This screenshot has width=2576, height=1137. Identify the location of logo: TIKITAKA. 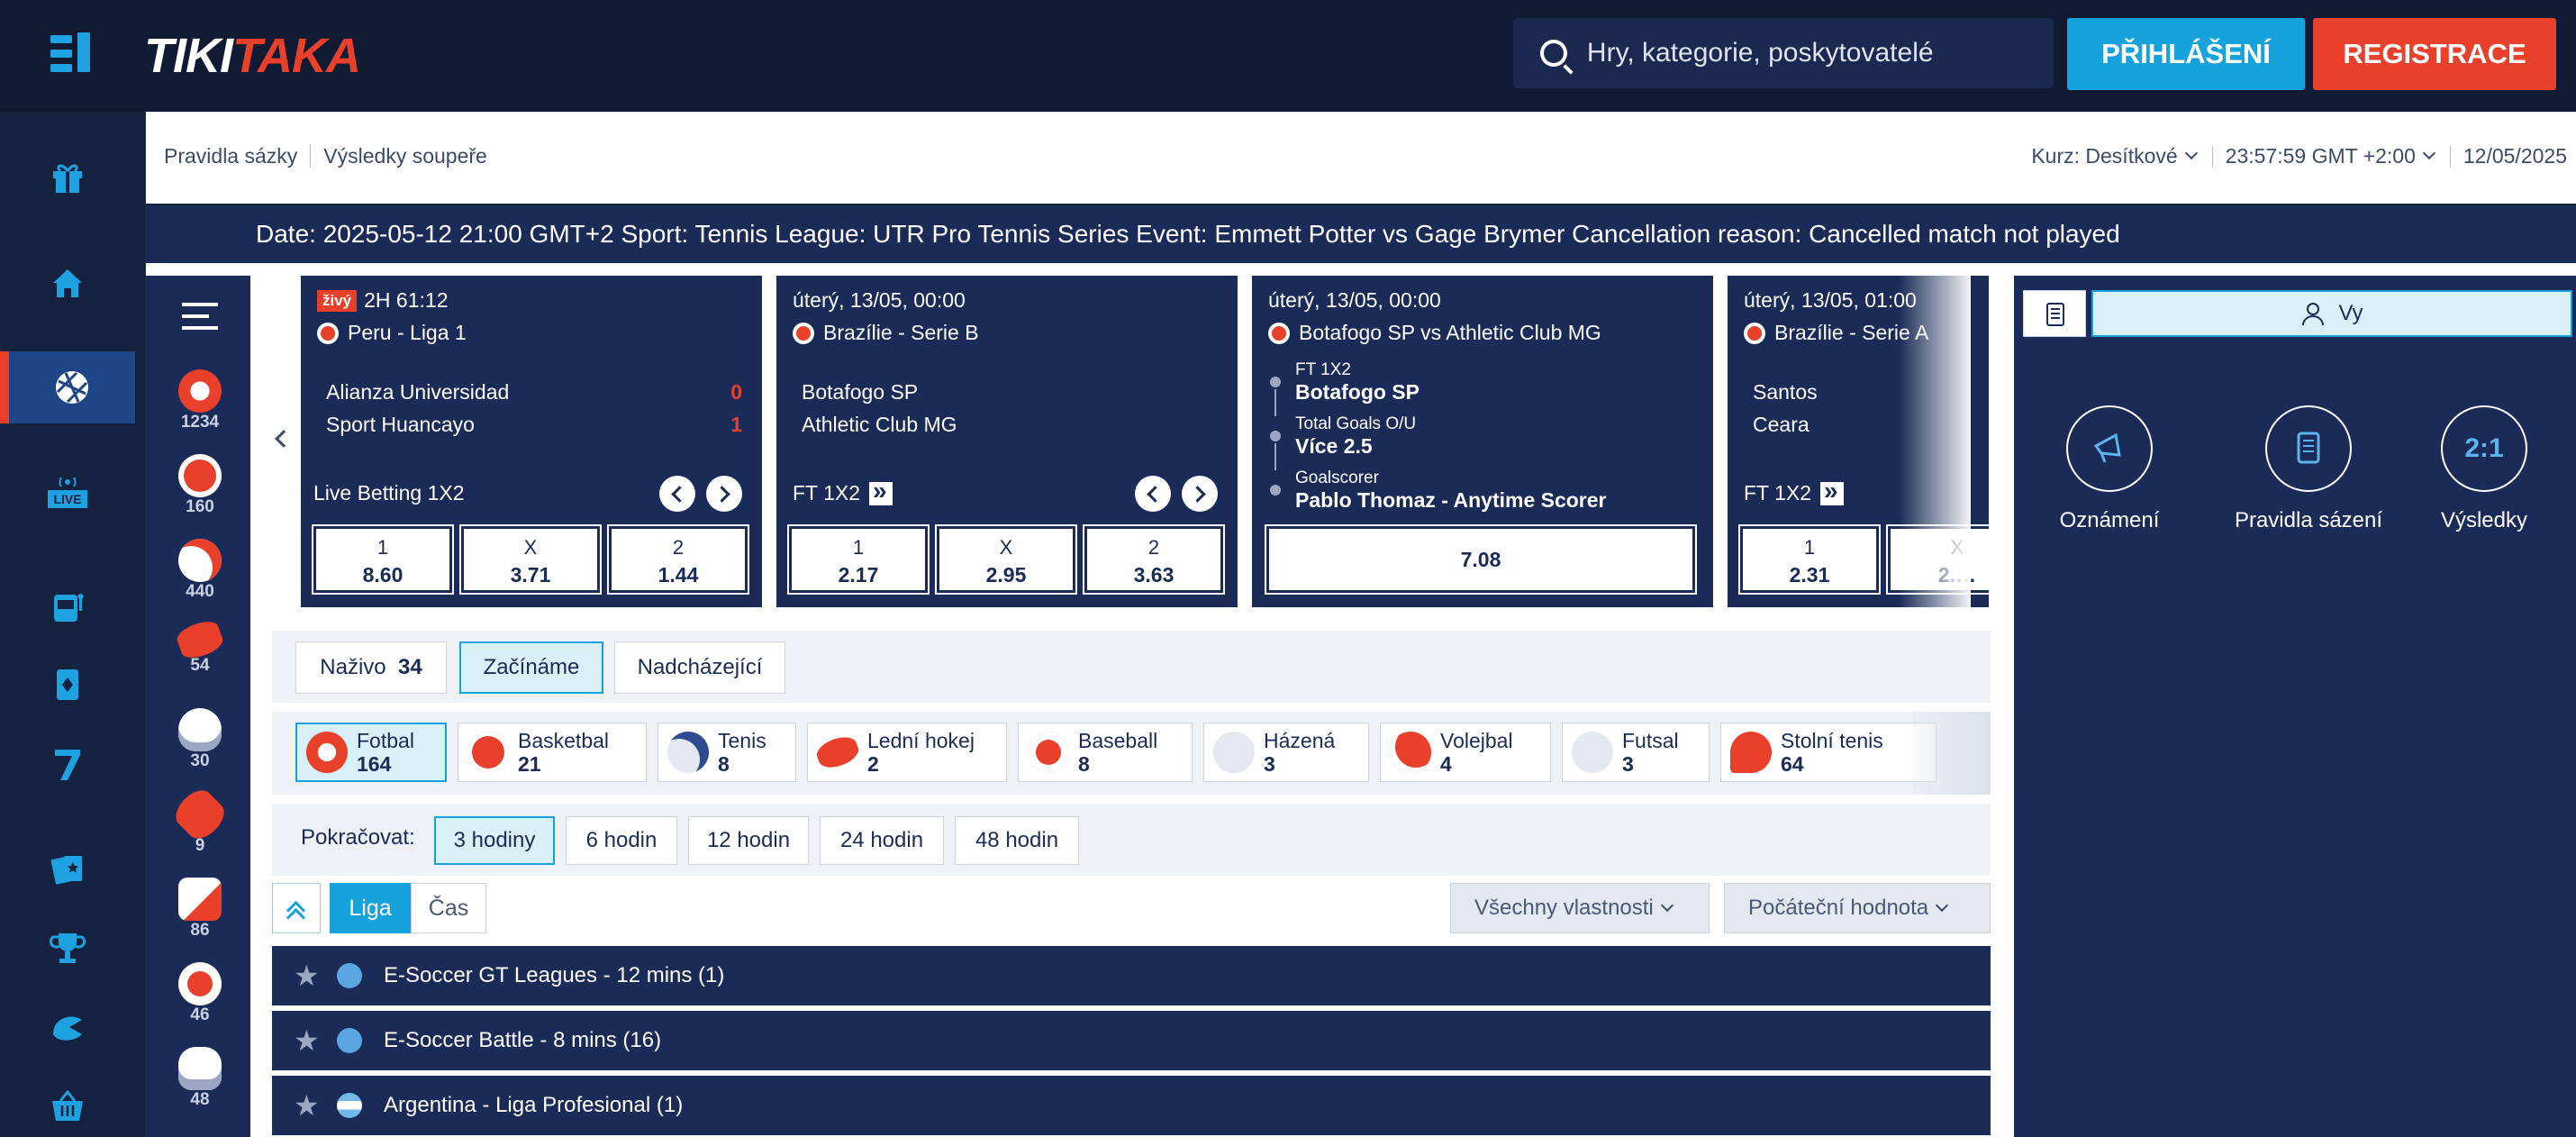
(253, 56).